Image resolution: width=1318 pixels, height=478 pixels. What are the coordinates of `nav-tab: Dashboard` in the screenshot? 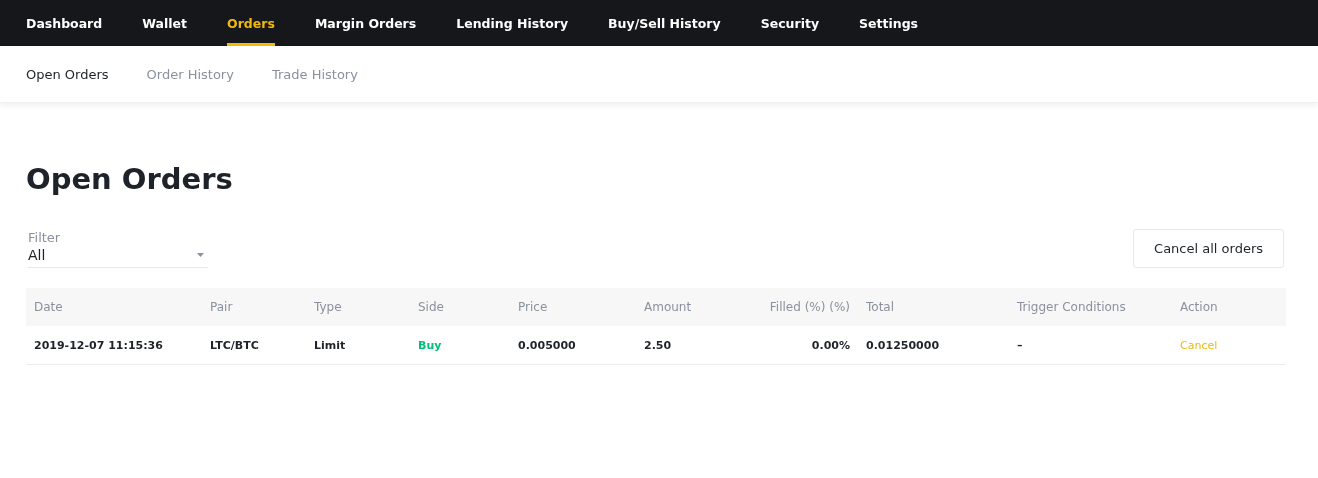 It's located at (64, 23).